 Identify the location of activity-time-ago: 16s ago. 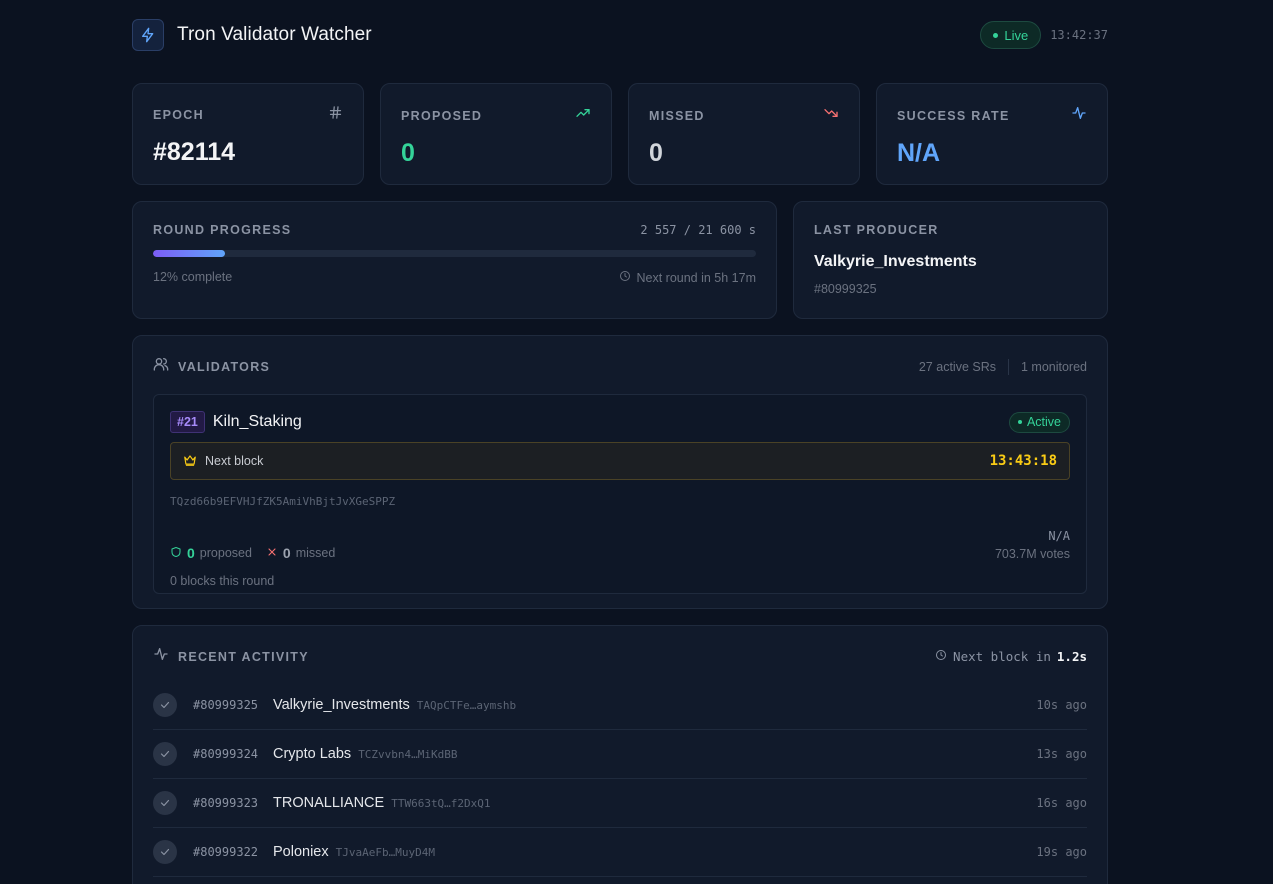
(1061, 803).